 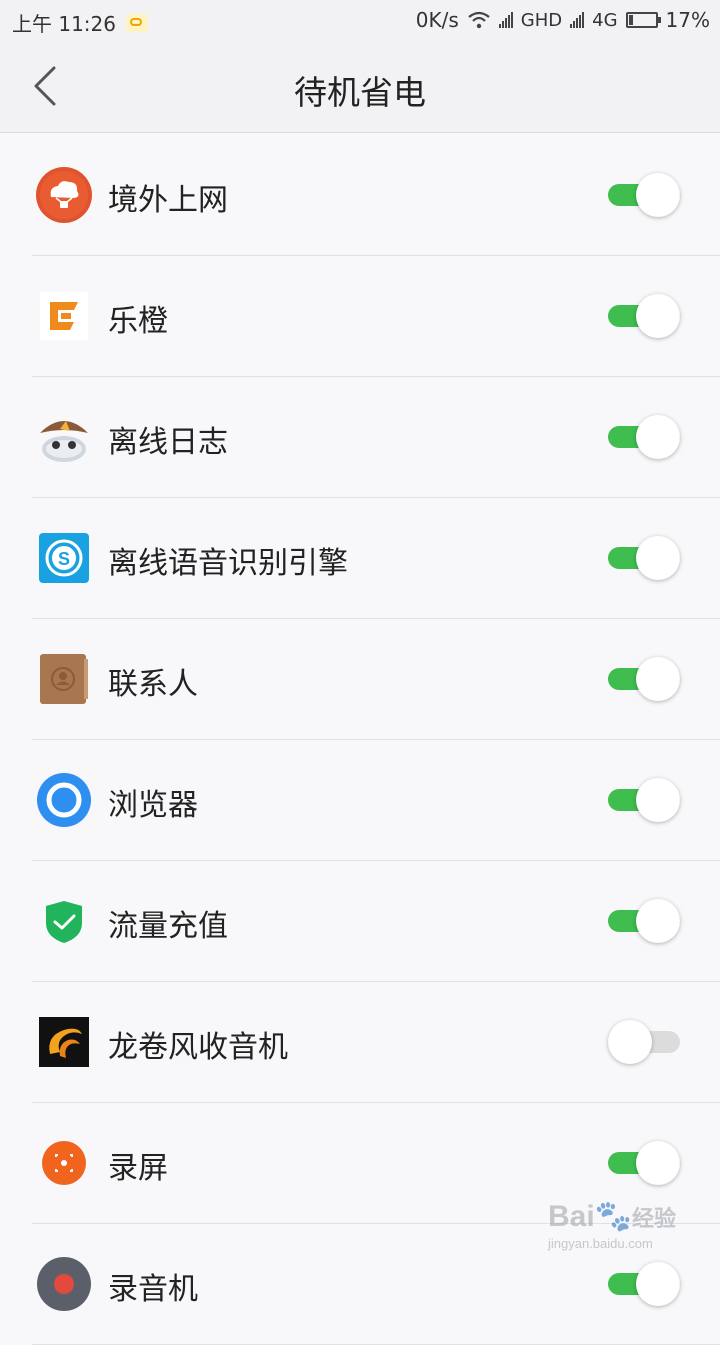 What do you see at coordinates (137, 22) in the screenshot?
I see `link-notification-icon` at bounding box center [137, 22].